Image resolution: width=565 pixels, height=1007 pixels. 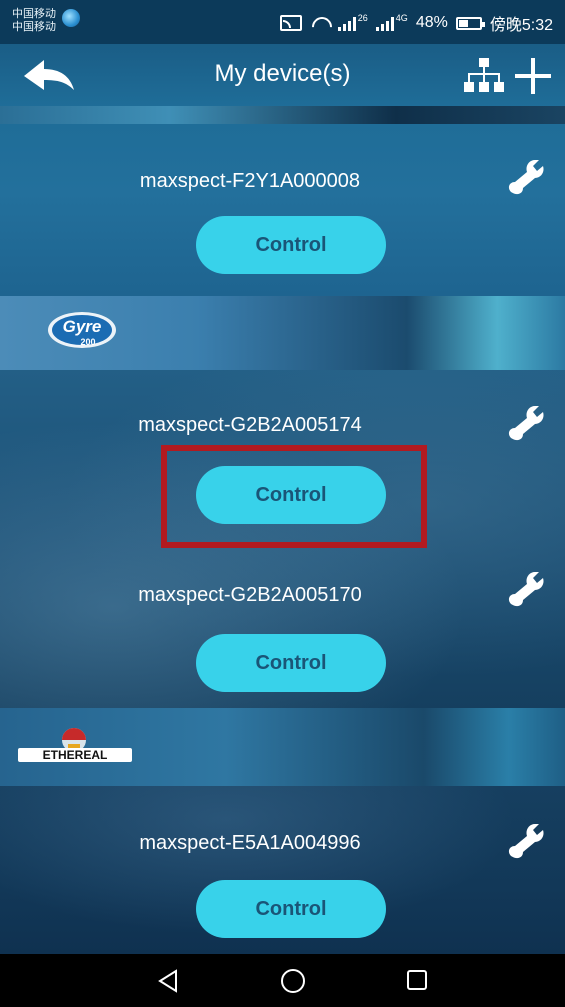 I want to click on network-button, so click(x=484, y=76).